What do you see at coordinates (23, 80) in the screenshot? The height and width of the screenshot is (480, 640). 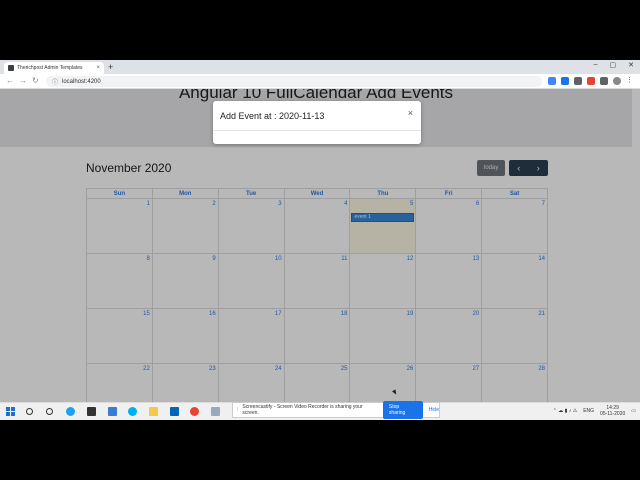 I see `forward-button: →` at bounding box center [23, 80].